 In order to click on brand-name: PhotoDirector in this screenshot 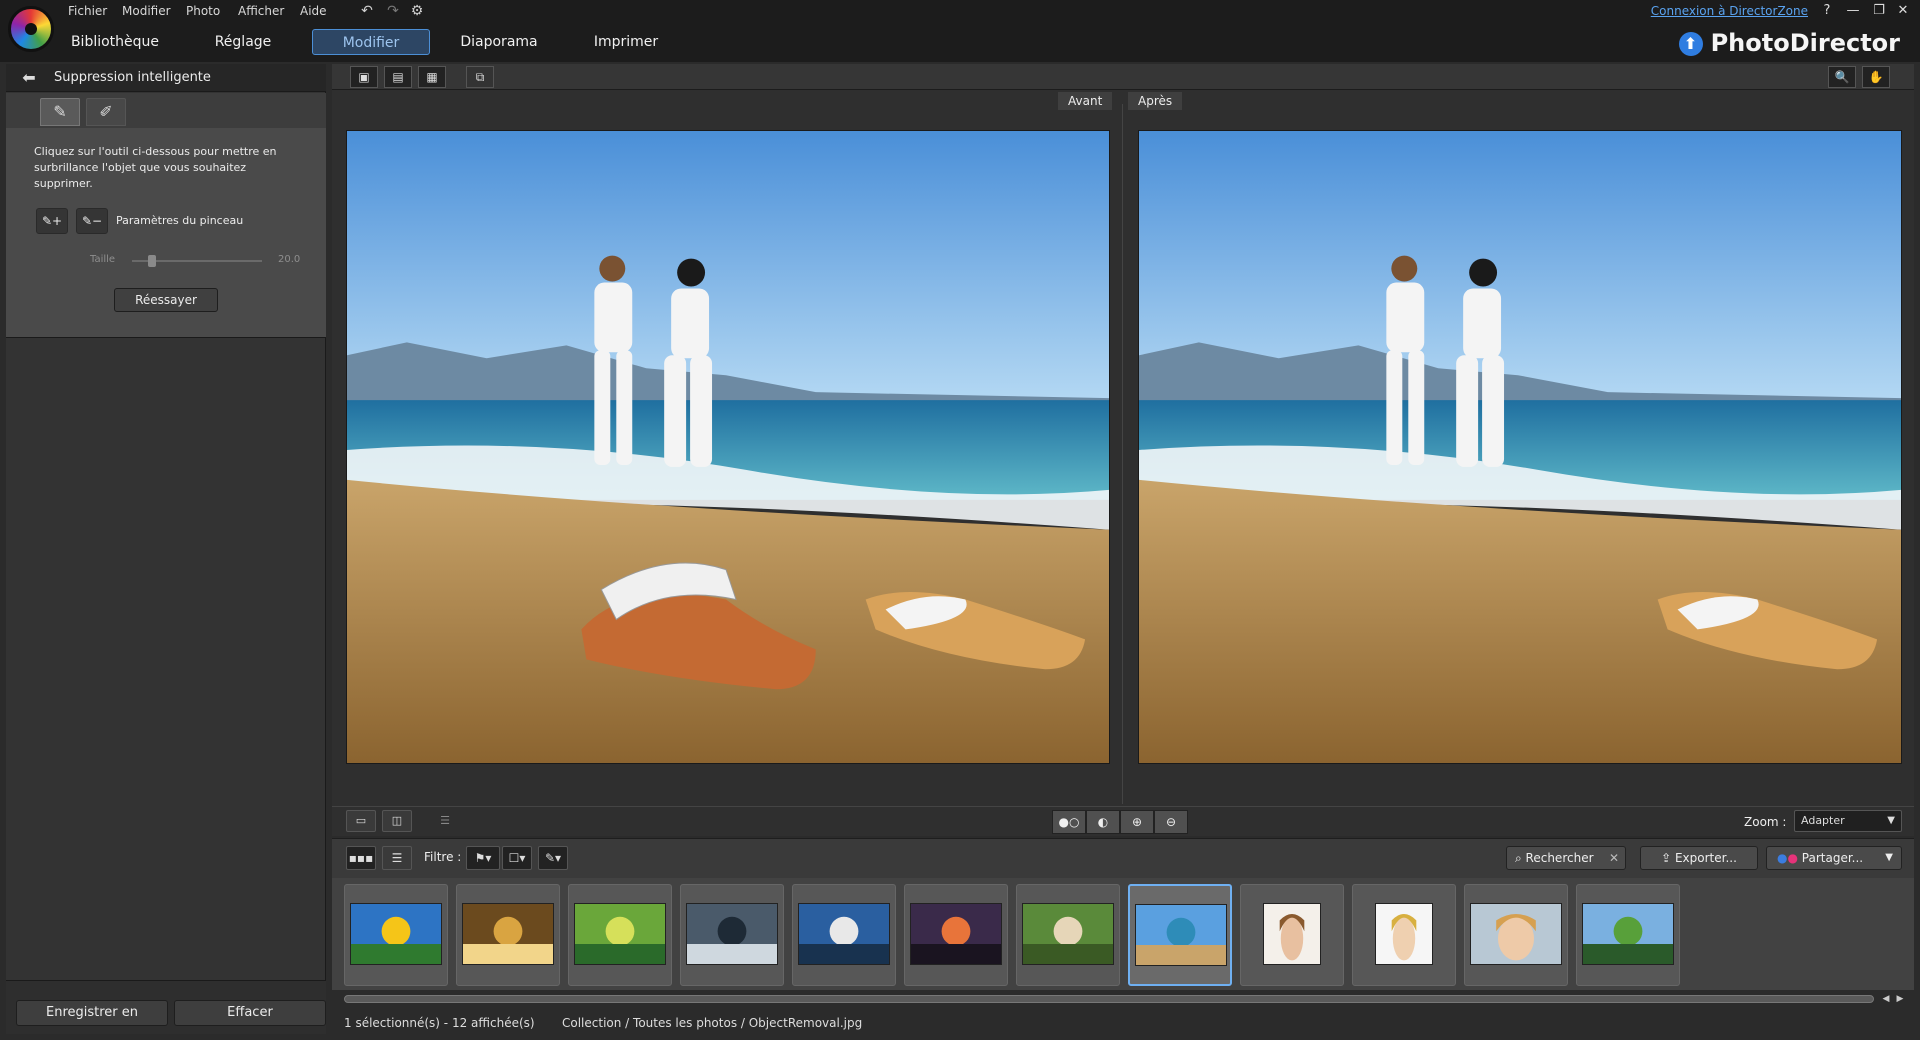, I will do `click(1805, 43)`.